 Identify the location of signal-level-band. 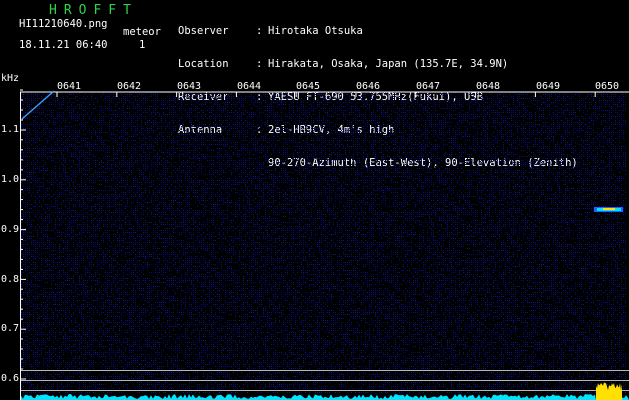
(308, 397).